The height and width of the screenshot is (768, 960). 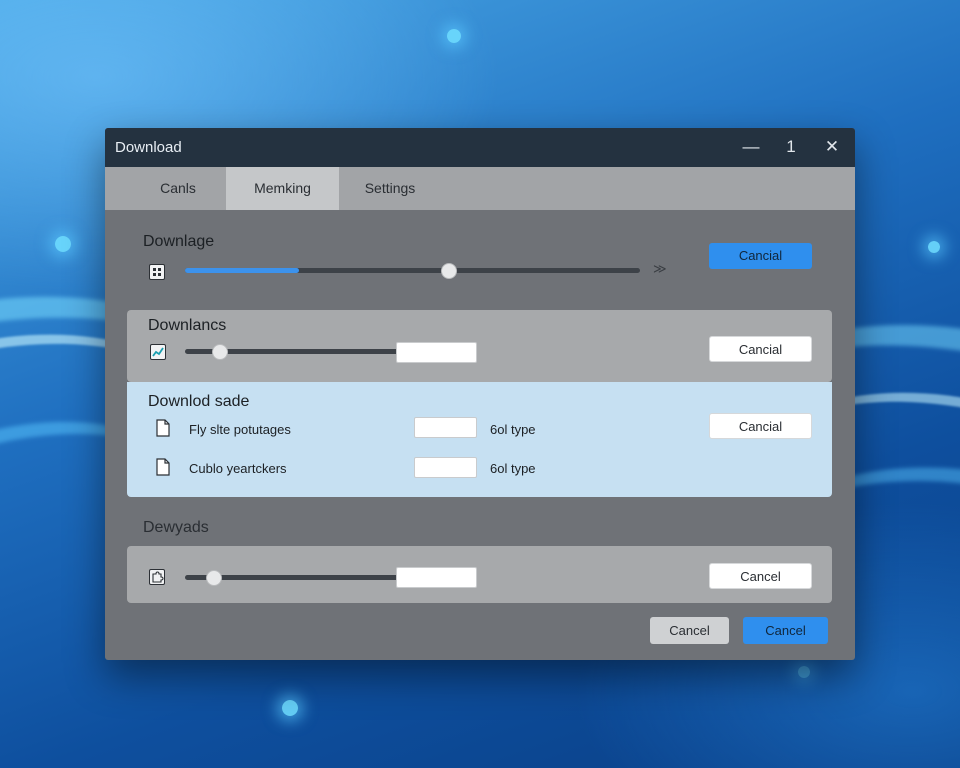 I want to click on section-title: Downlage, so click(x=179, y=241).